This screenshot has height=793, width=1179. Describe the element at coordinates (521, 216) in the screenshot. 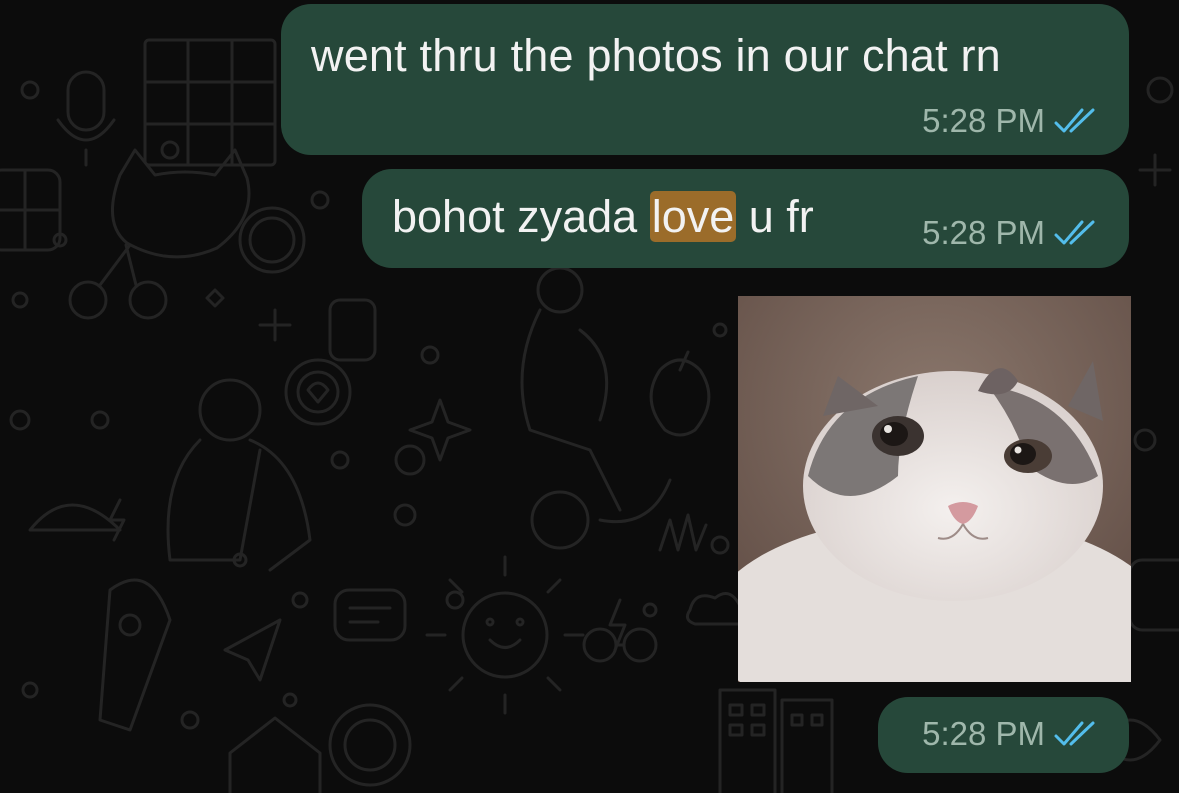

I see `message-text-part: bohot zyada` at that location.